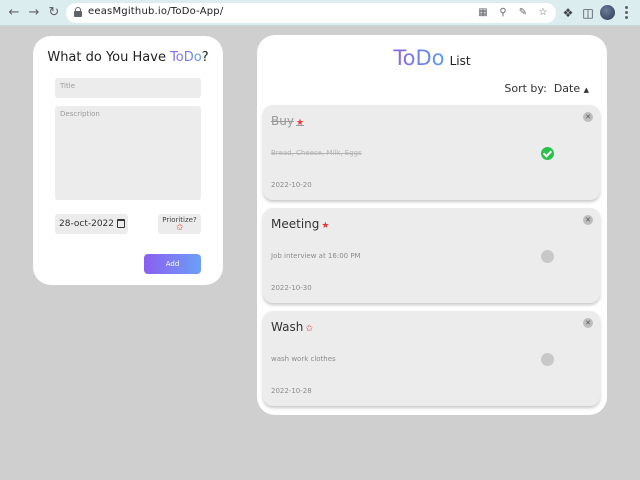 This screenshot has width=640, height=480. Describe the element at coordinates (54, 13) in the screenshot. I see `reload-icon: ↻` at that location.